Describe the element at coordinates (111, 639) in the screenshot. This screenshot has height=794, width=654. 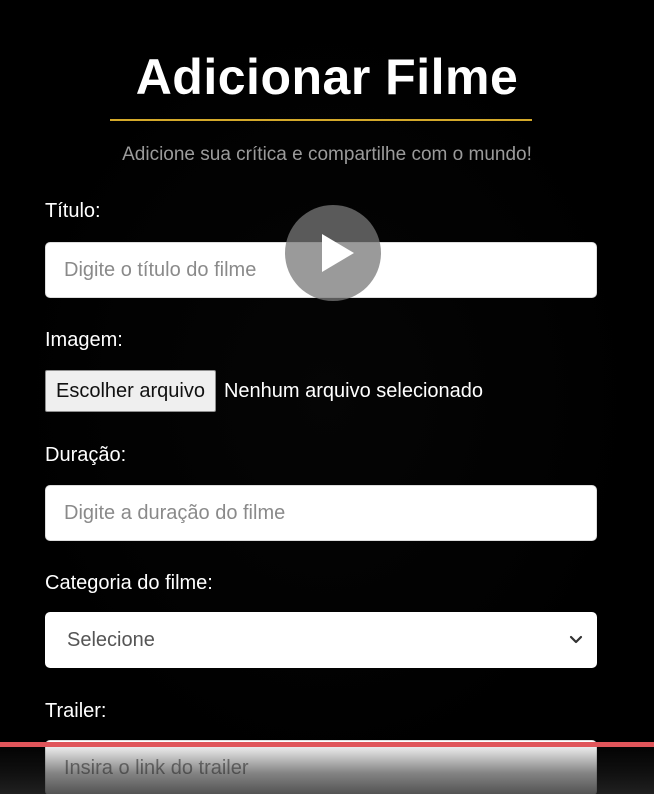
I see `category-select-value: Selecione` at that location.